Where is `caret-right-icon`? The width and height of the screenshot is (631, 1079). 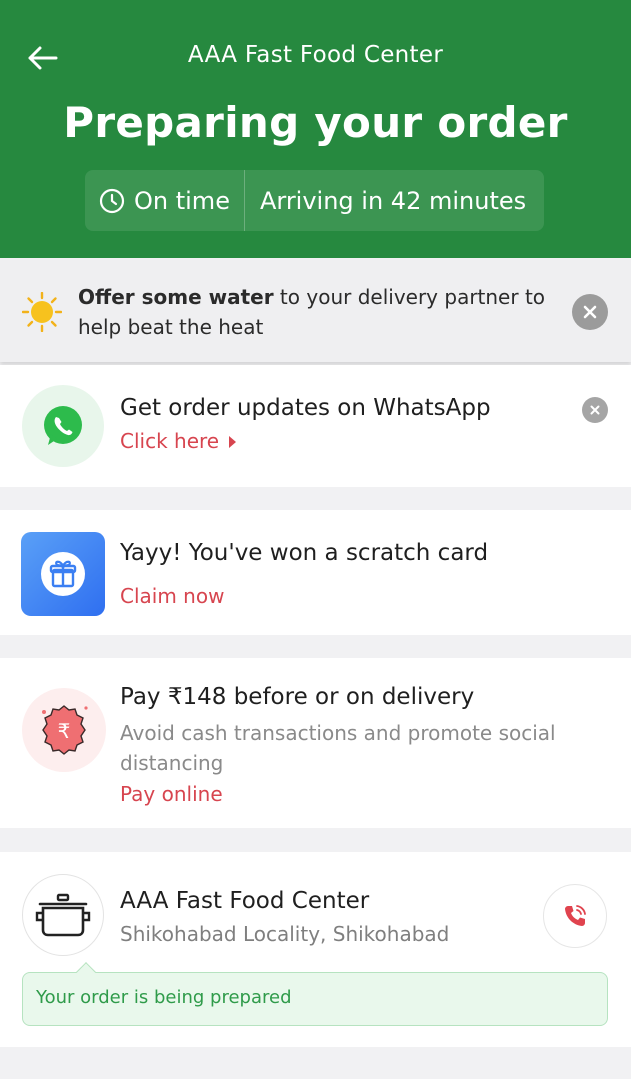 caret-right-icon is located at coordinates (233, 442).